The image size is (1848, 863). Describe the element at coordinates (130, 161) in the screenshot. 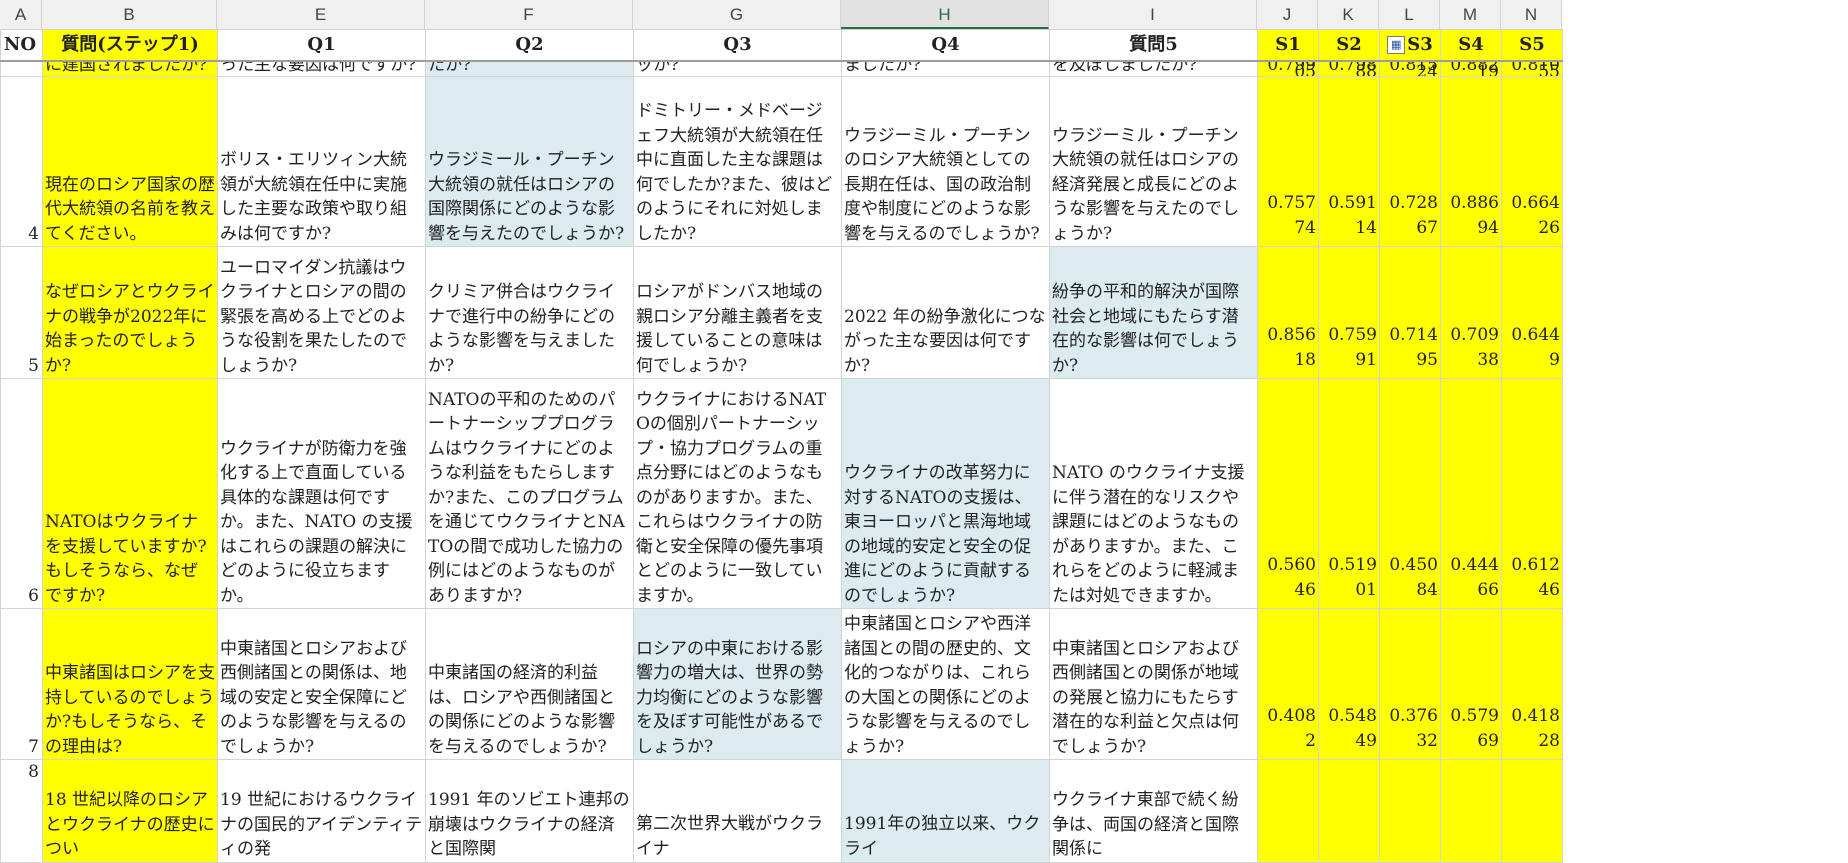

I see `cell-step1: 現在のロシア国家の歴代大統領の名前を教えてください。` at that location.